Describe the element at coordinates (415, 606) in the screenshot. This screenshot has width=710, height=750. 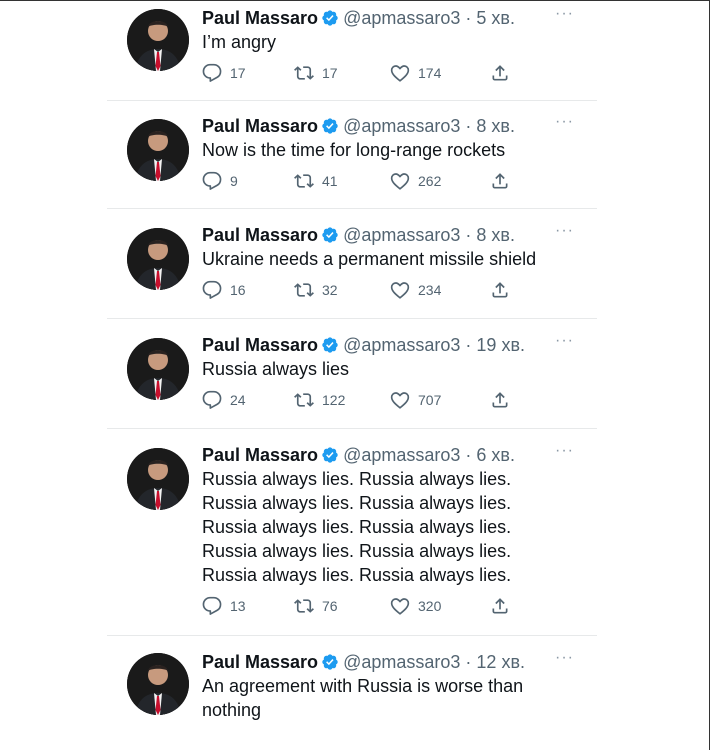
I see `like-button: 320` at that location.